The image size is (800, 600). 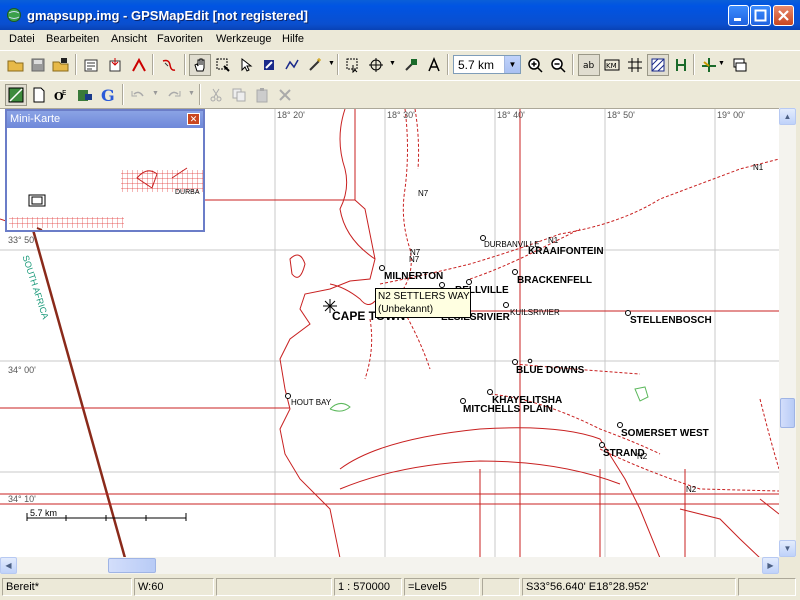 What do you see at coordinates (589, 65) in the screenshot?
I see `ab-labels-button: ab` at bounding box center [589, 65].